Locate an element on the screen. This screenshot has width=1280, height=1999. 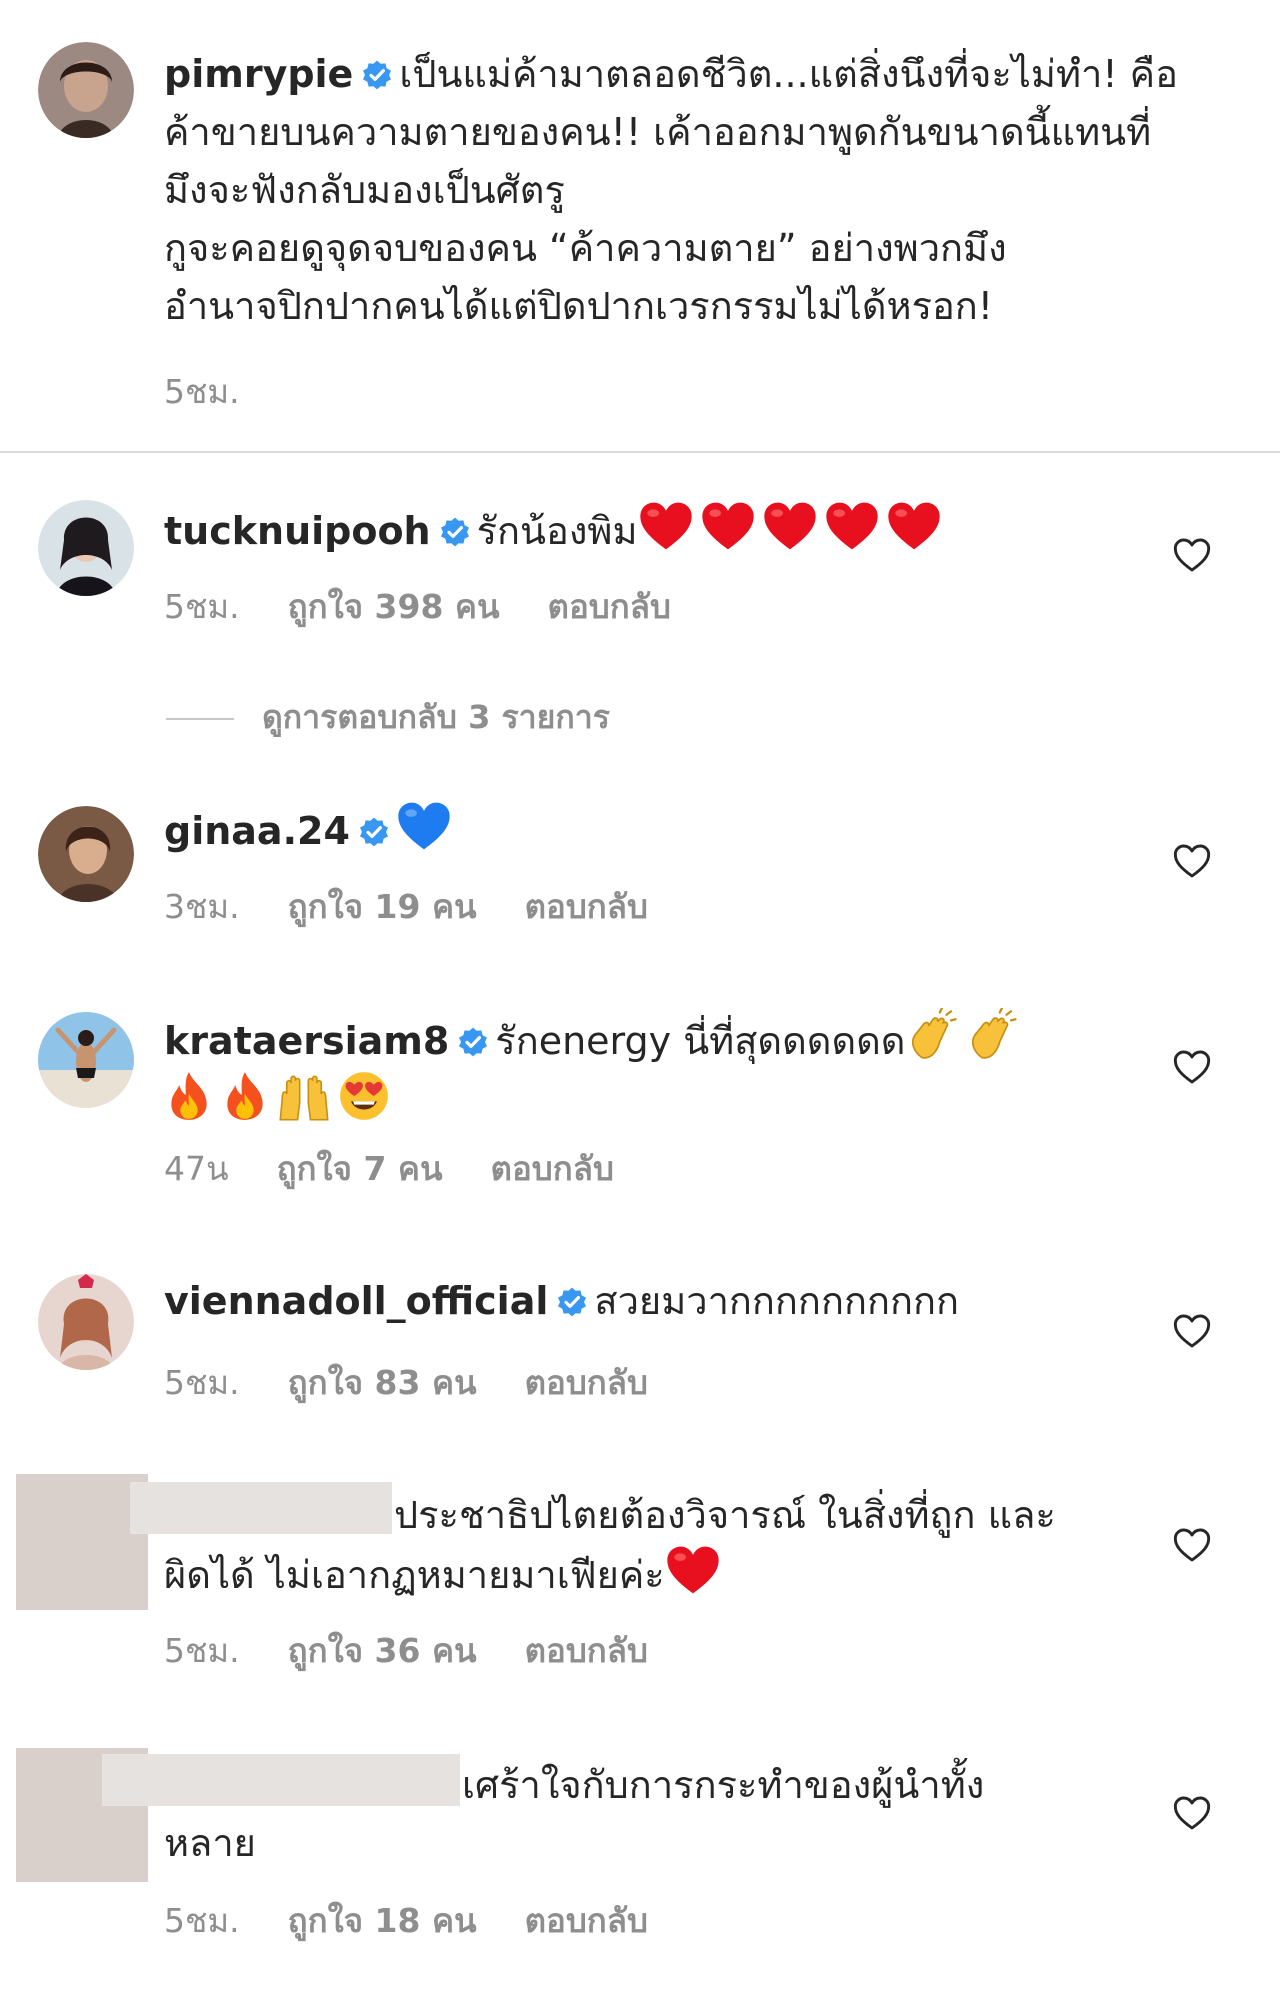
comment-text: รักenergy นี่ที่สุดดดดดด is located at coordinates (700, 1041).